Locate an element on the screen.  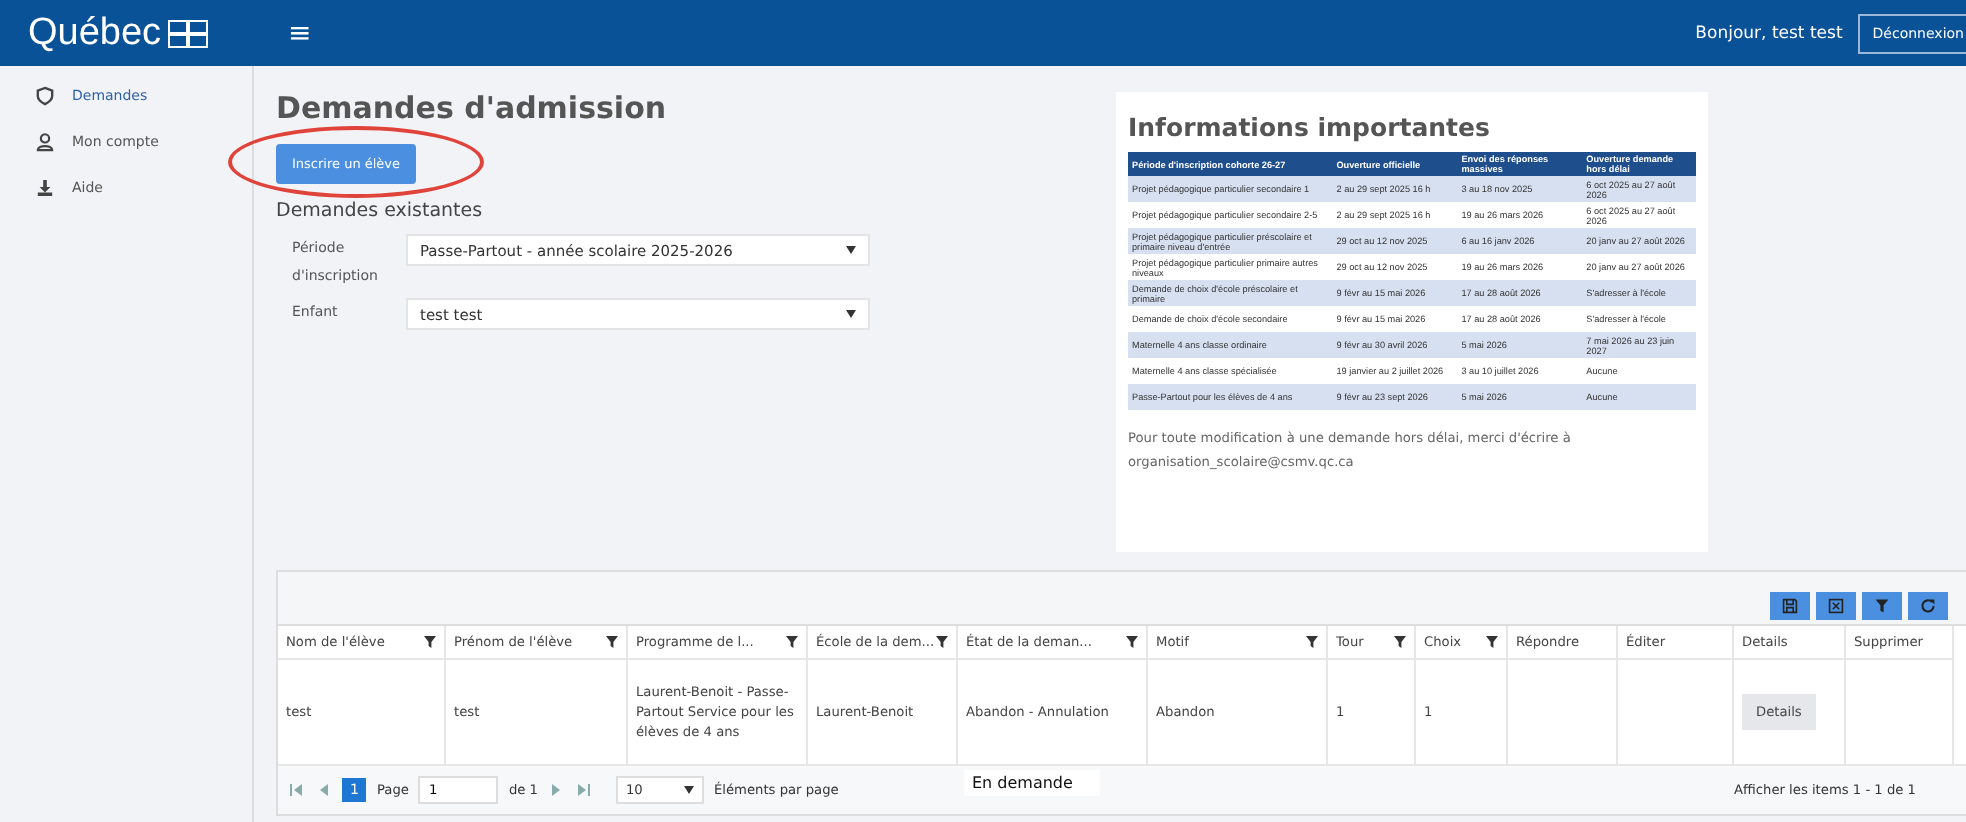
spreadsheet-icon is located at coordinates (1836, 606).